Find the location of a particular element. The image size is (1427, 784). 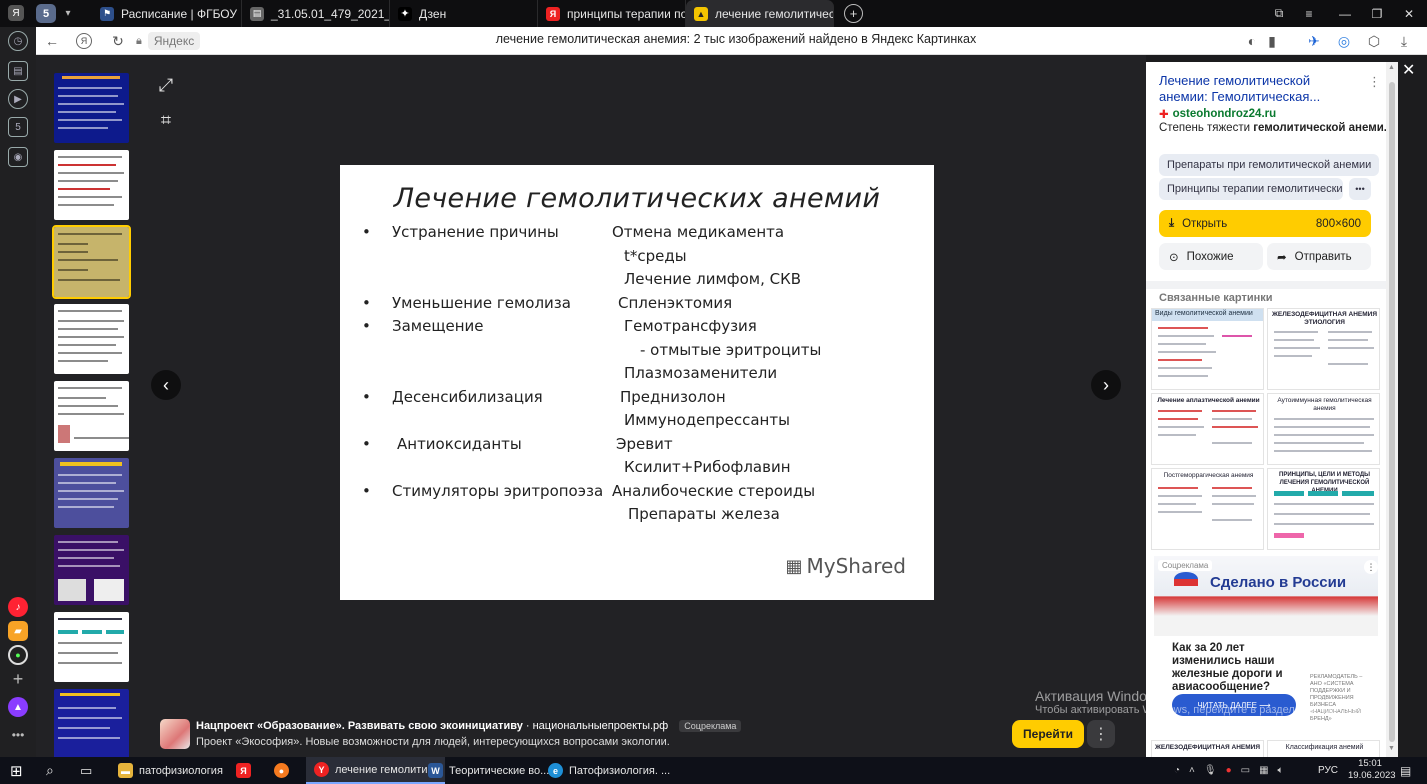

play-icon: ▶ is located at coordinates (18, 99).